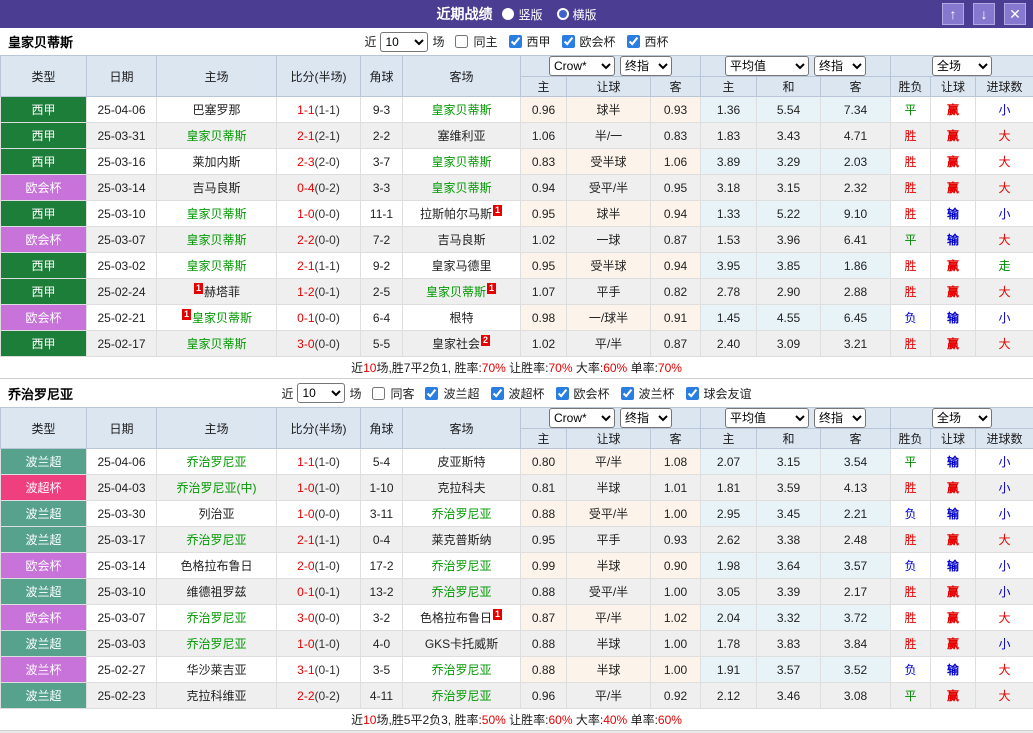 This screenshot has height=733, width=1033. What do you see at coordinates (327, 487) in the screenshot?
I see `halftime-score: (1-0)` at bounding box center [327, 487].